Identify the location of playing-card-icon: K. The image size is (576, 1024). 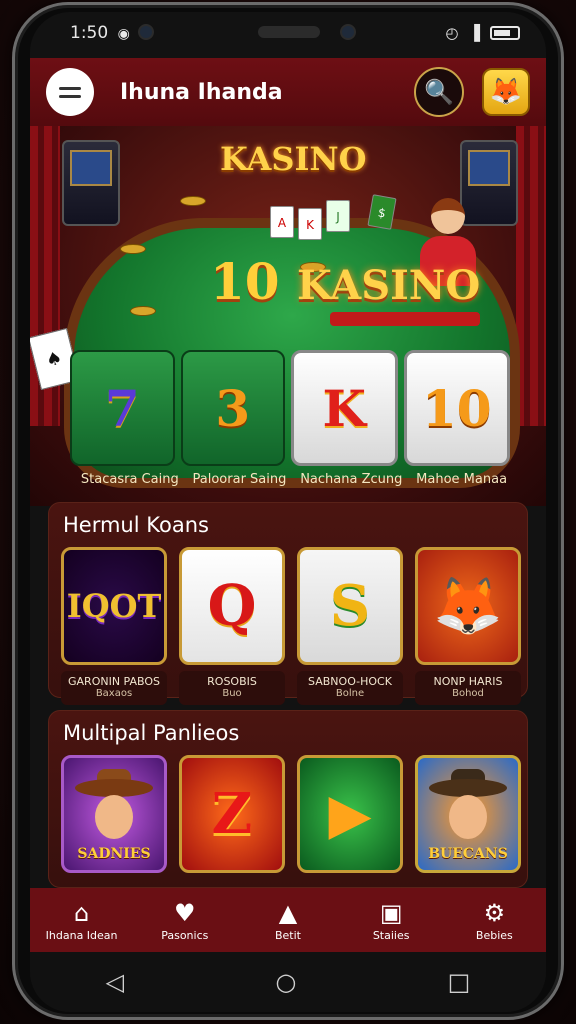
(310, 224).